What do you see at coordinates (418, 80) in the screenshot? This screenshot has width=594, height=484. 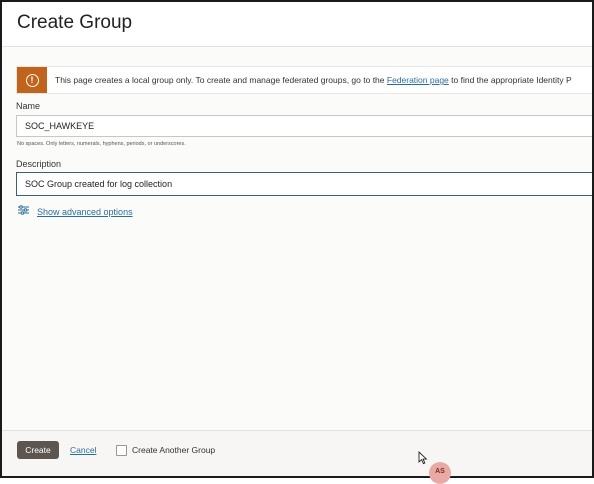 I see `federation-page-link: Federation page` at bounding box center [418, 80].